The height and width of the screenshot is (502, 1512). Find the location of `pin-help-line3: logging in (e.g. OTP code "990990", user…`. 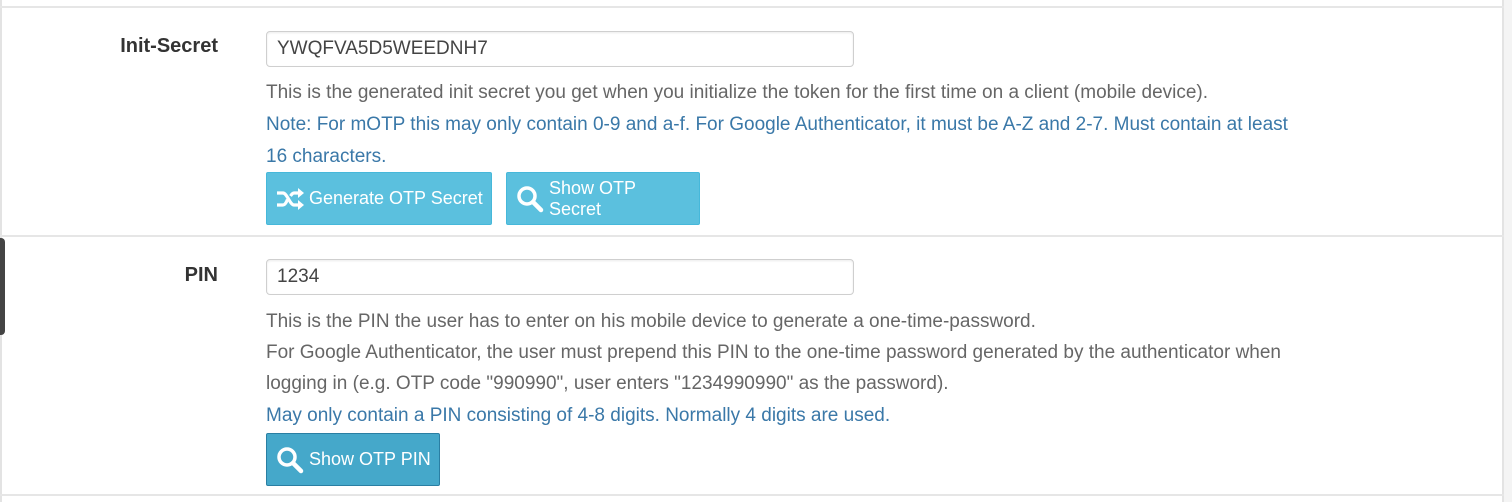

pin-help-line3: logging in (e.g. OTP code "990990", user… is located at coordinates (607, 383).